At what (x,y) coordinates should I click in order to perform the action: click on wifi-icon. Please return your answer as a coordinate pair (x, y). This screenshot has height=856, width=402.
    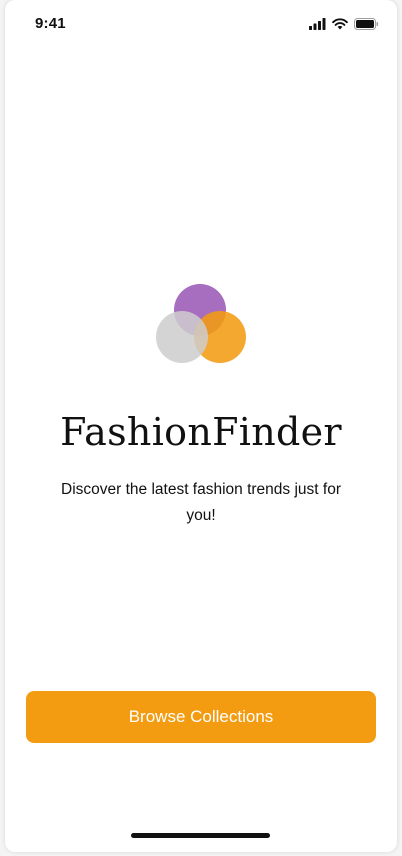
    Looking at the image, I should click on (340, 24).